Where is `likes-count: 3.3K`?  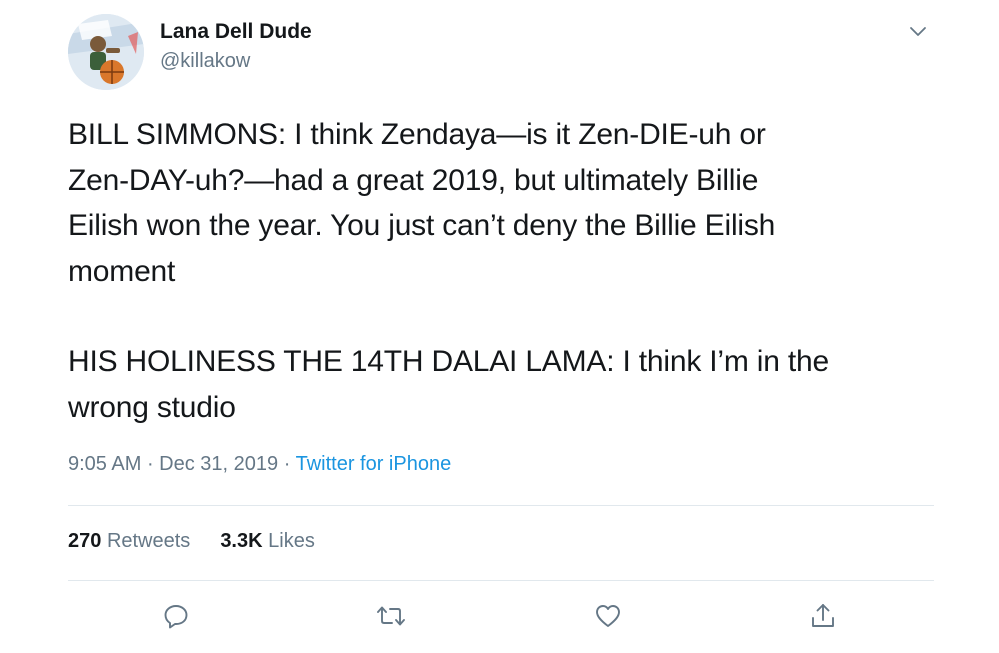 likes-count: 3.3K is located at coordinates (241, 541).